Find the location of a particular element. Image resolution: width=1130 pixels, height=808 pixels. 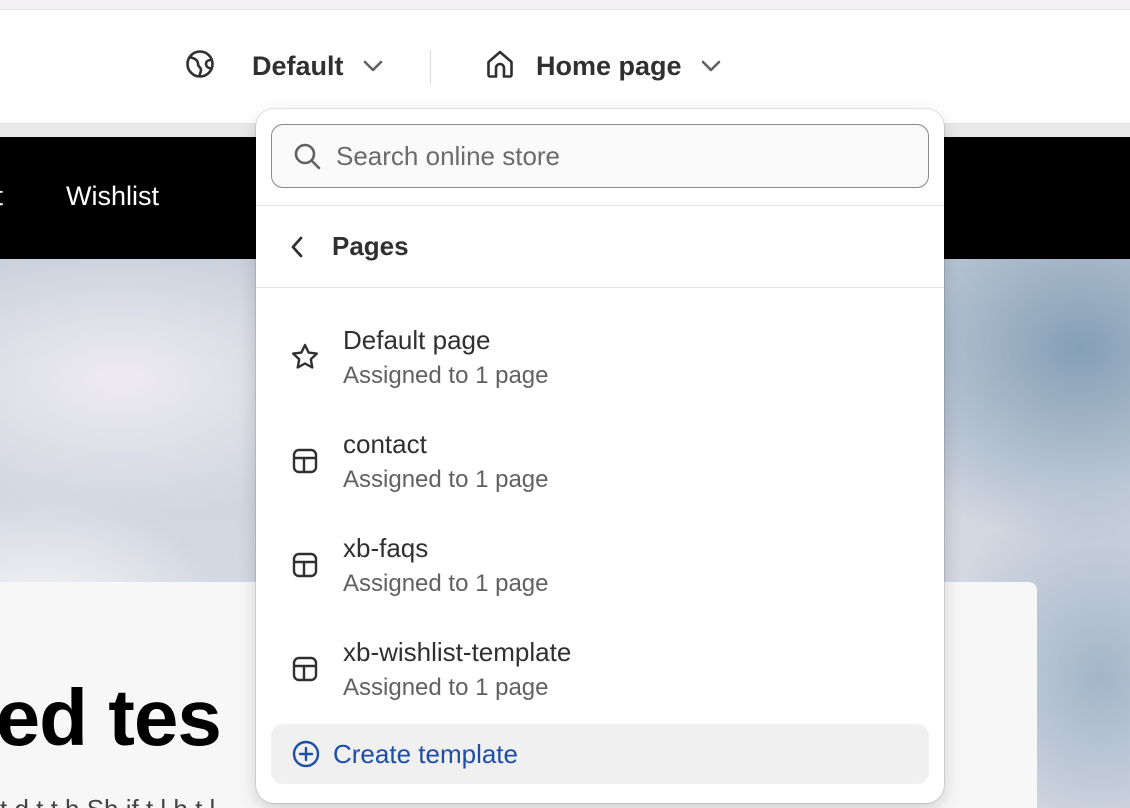

editor-top-bar: Default Home page is located at coordinates (565, 67).